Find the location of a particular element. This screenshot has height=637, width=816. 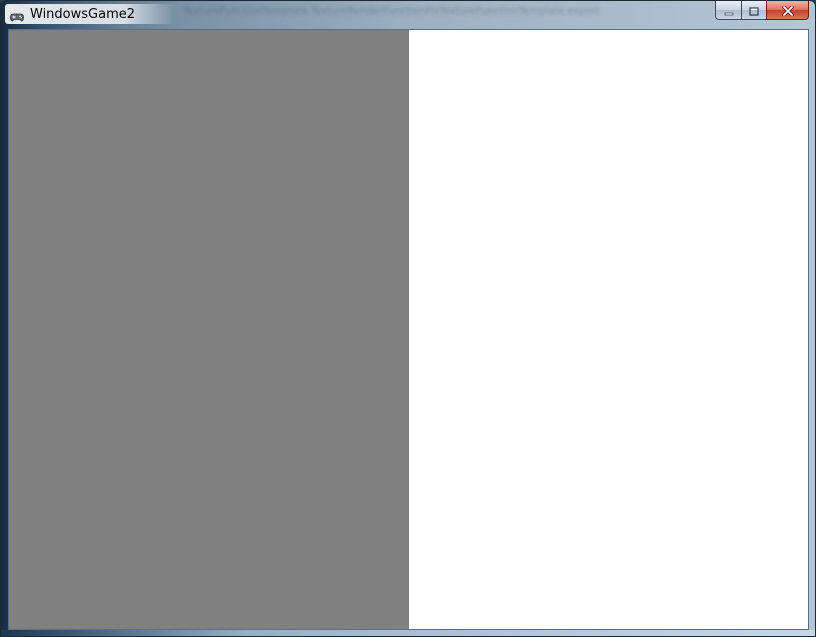

close-button is located at coordinates (787, 10).